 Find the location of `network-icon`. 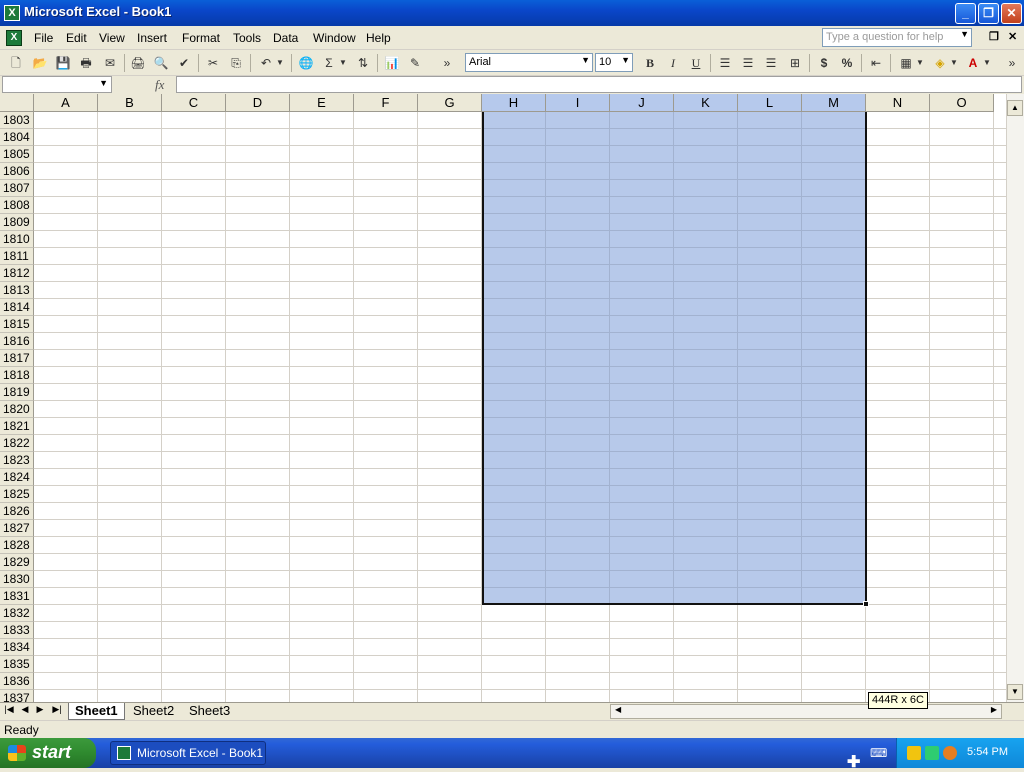

network-icon is located at coordinates (932, 753).